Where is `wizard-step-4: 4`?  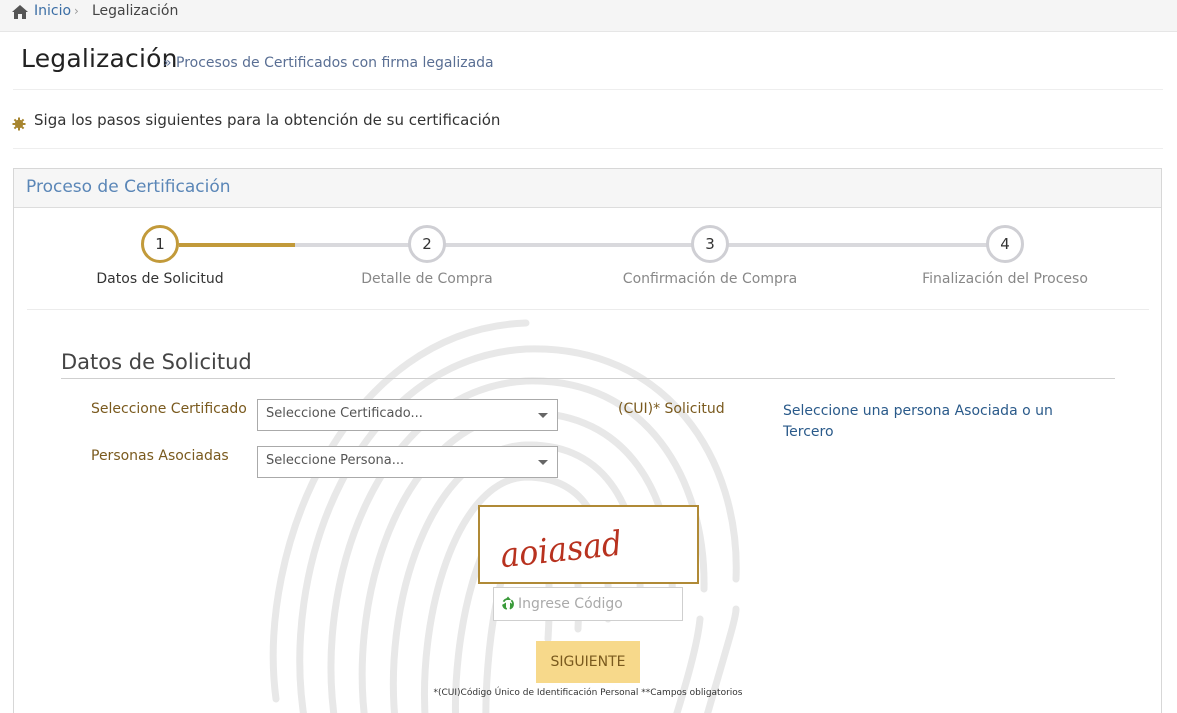
wizard-step-4: 4 is located at coordinates (1005, 244).